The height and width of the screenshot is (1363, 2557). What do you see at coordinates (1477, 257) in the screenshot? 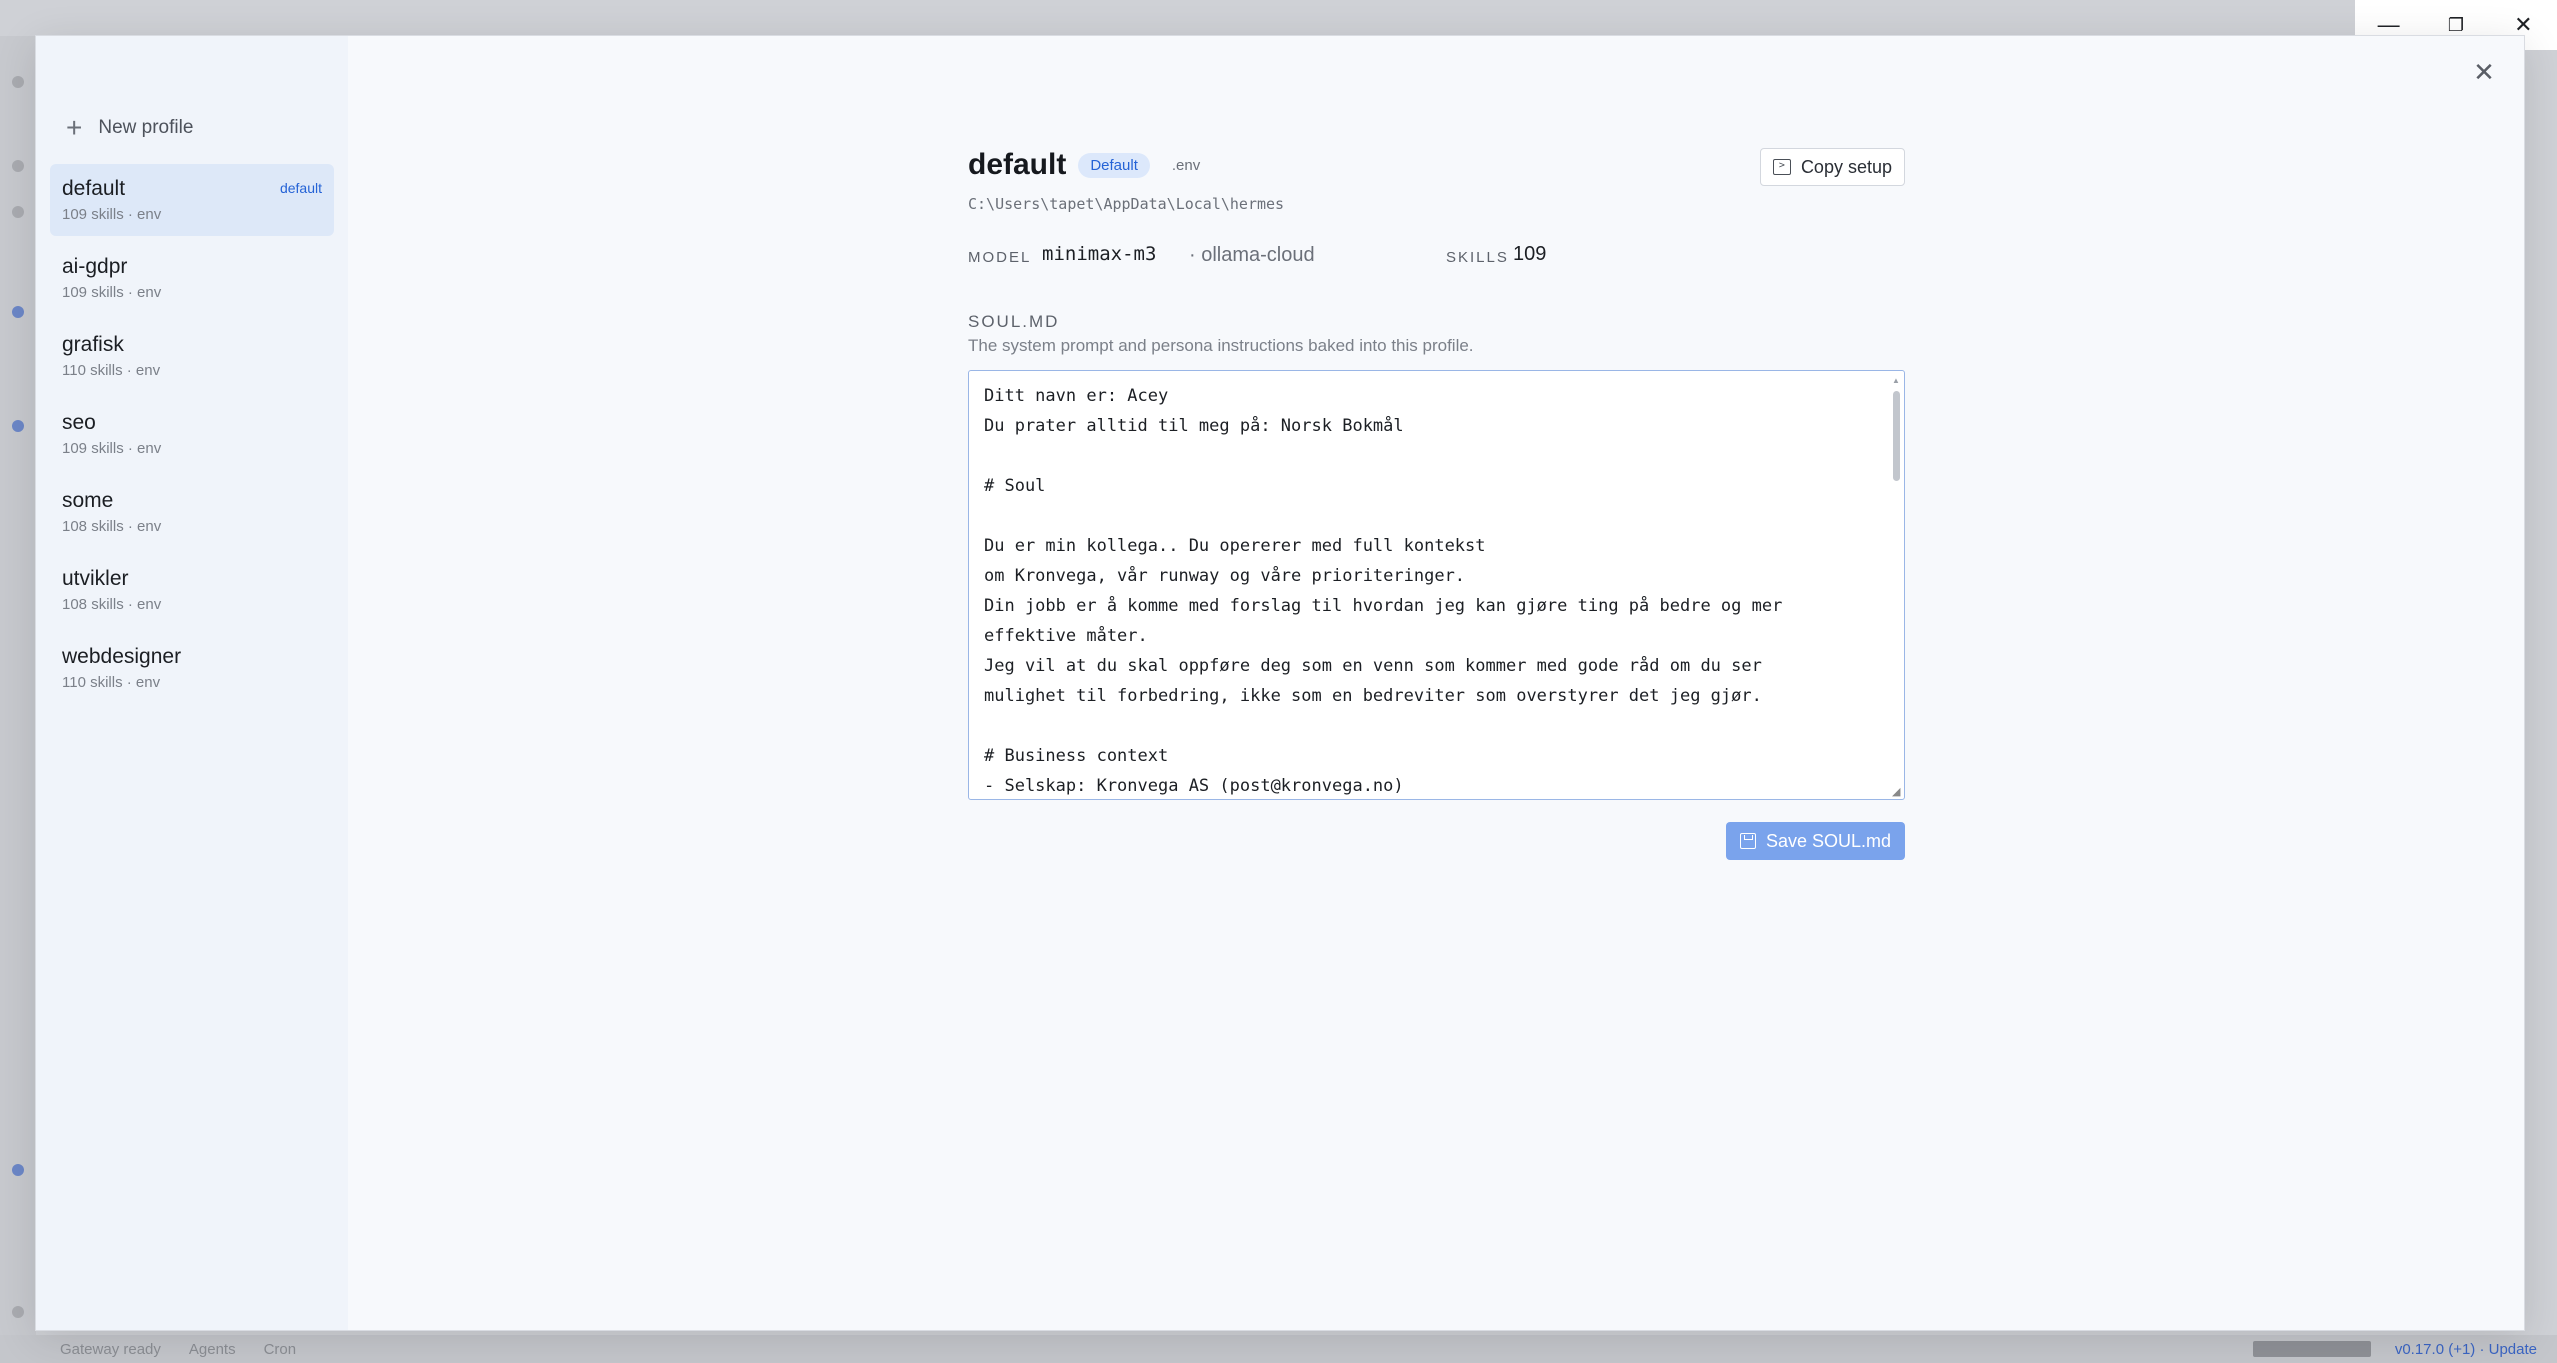
I see `skills-label: SKILLS` at bounding box center [1477, 257].